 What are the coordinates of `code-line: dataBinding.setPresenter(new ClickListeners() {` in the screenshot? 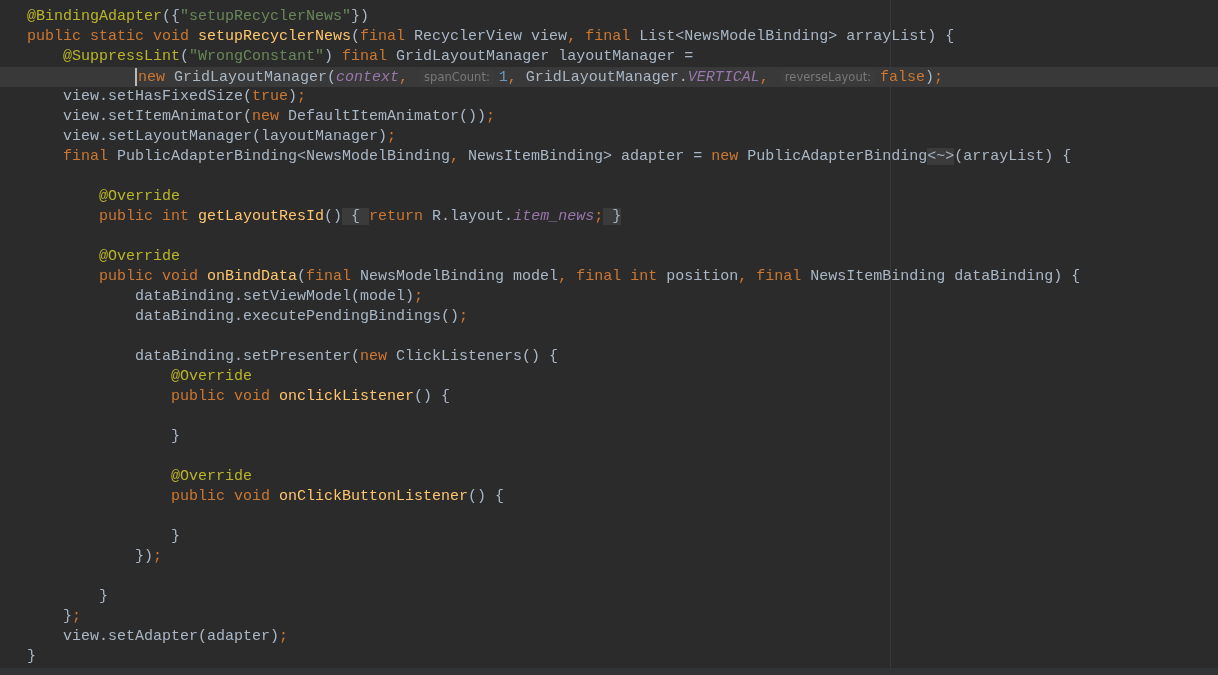 It's located at (347, 357).